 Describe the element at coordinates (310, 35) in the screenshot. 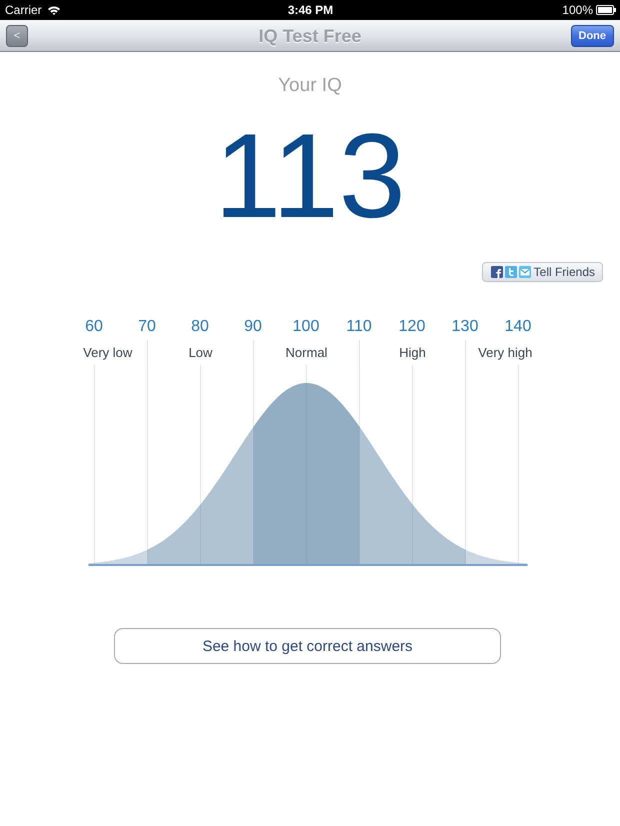

I see `nav-title: IQ Test Free` at that location.